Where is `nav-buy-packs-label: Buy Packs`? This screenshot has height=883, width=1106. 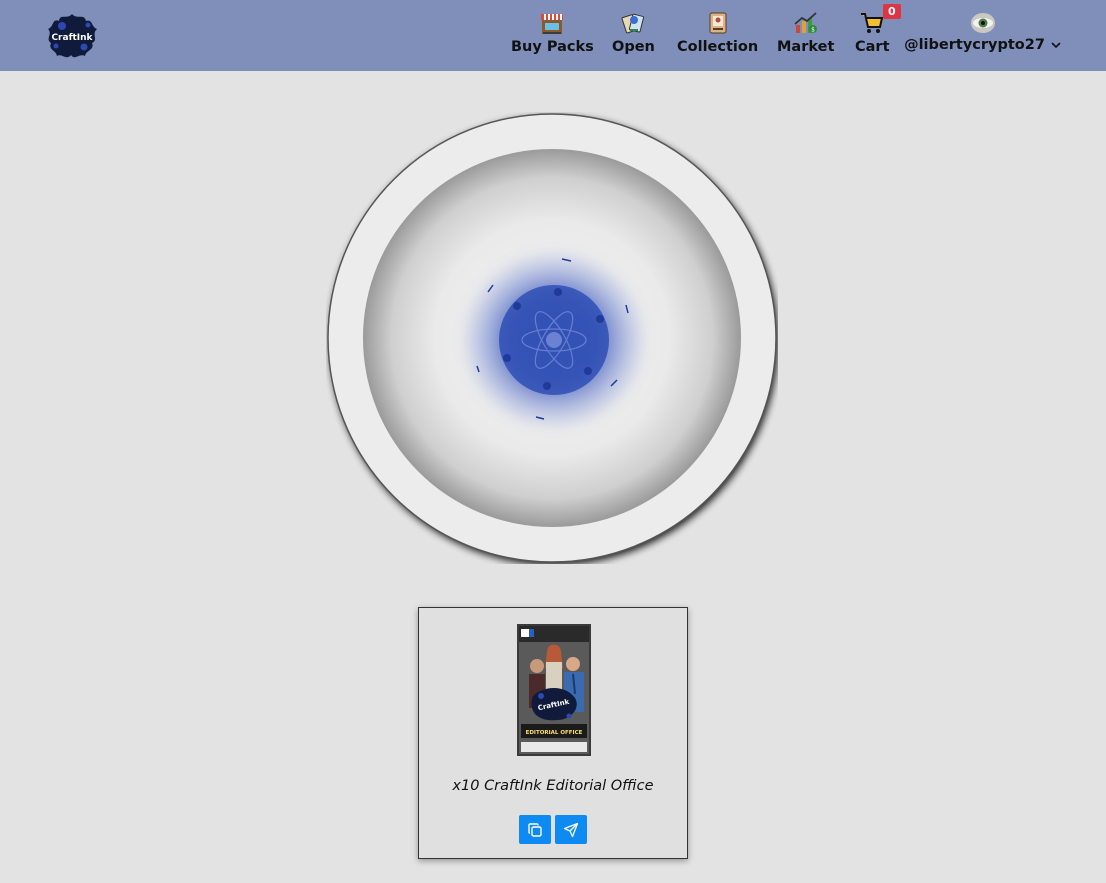 nav-buy-packs-label: Buy Packs is located at coordinates (552, 47).